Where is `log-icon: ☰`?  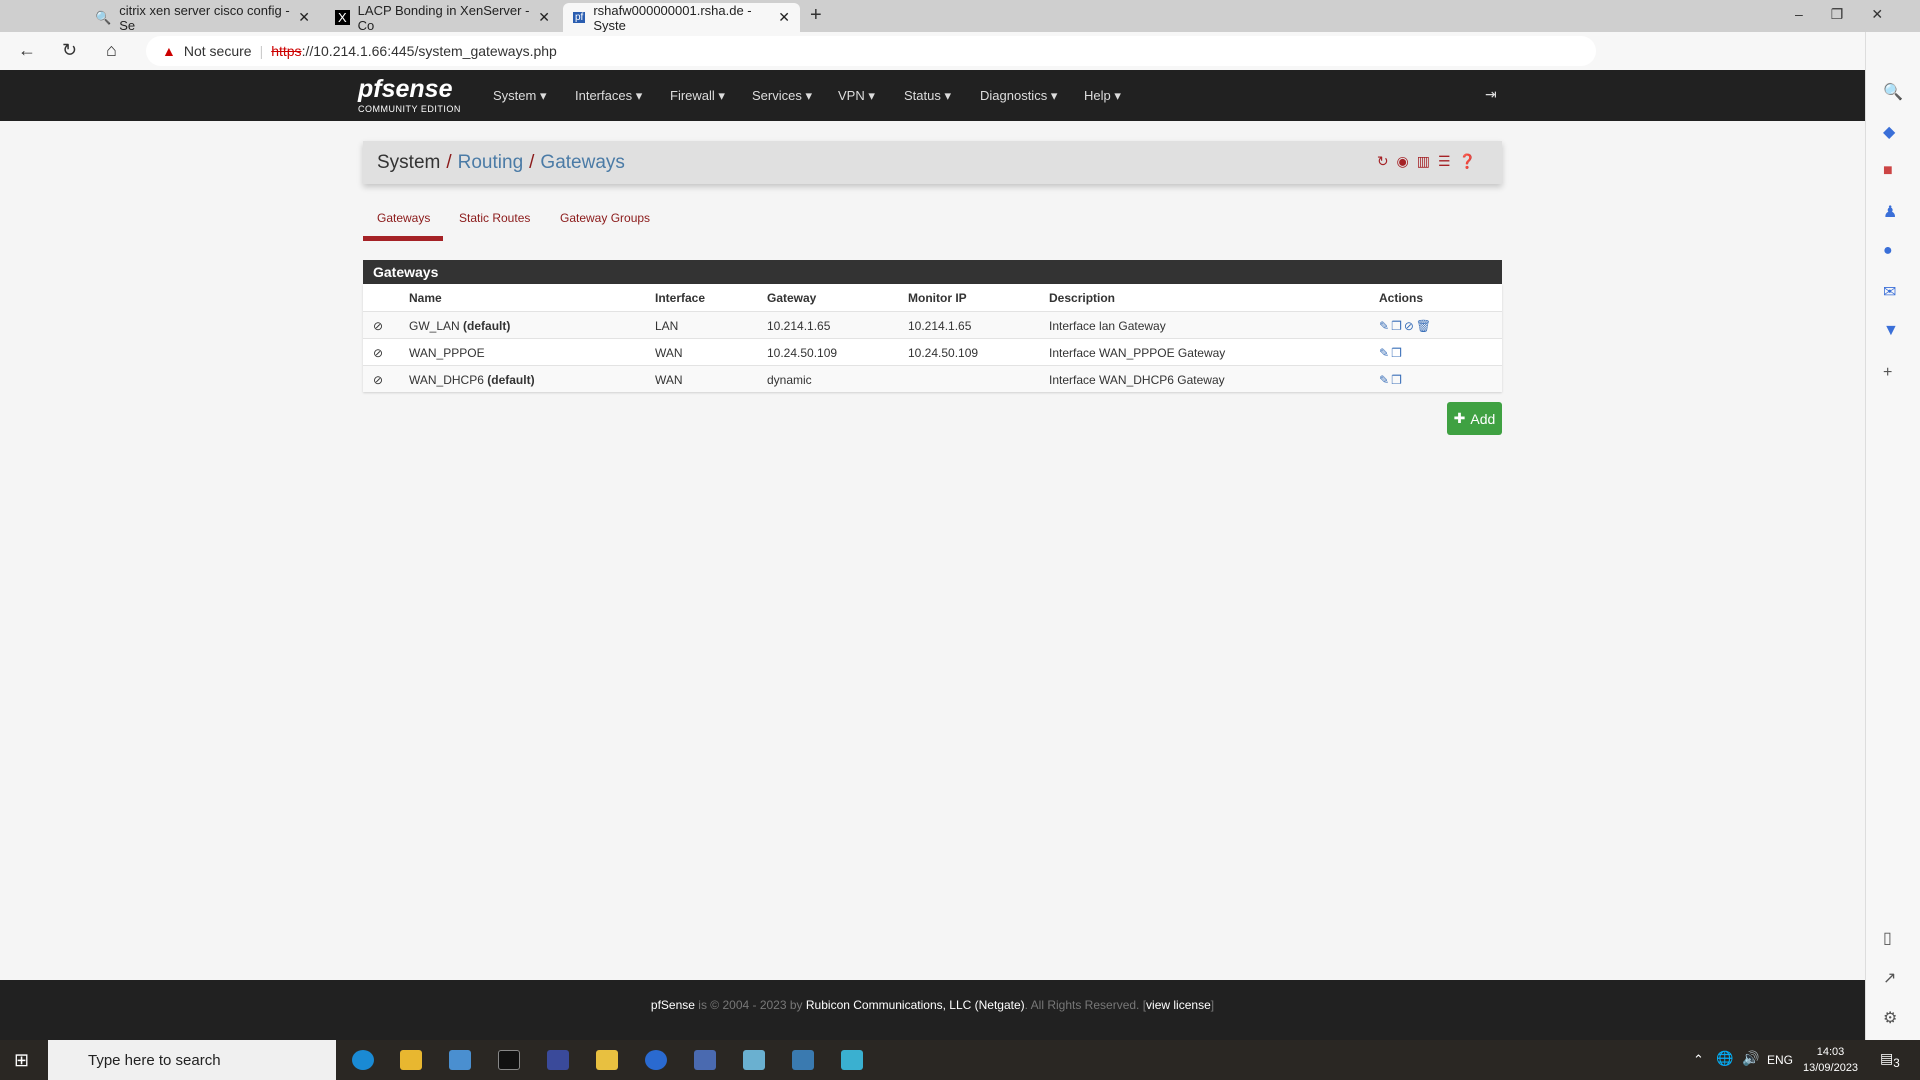 log-icon: ☰ is located at coordinates (1448, 161).